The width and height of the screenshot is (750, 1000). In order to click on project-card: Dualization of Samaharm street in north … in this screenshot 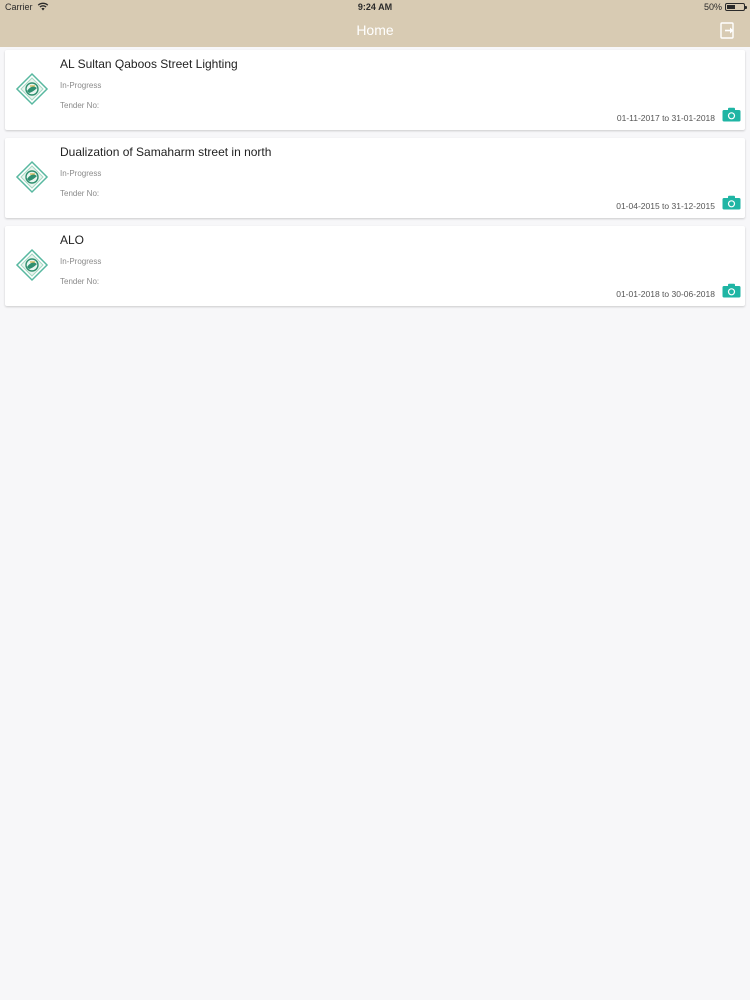, I will do `click(375, 178)`.